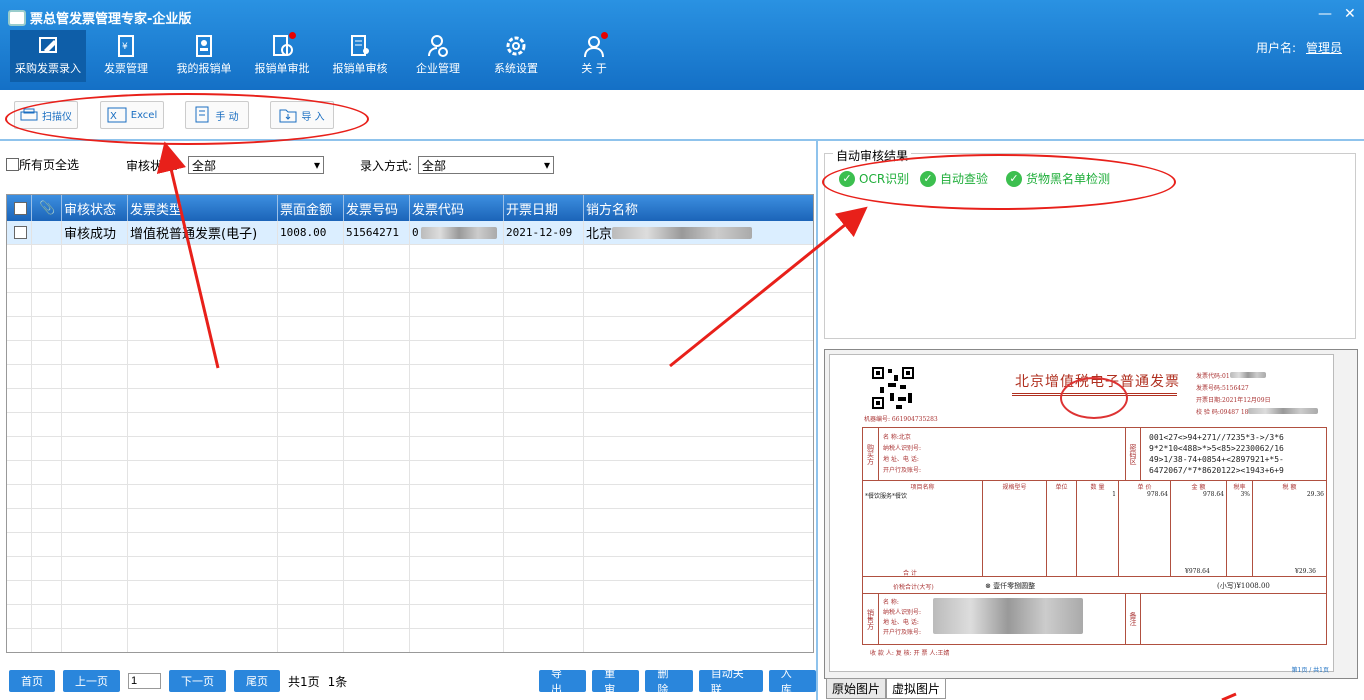 Image resolution: width=1364 pixels, height=700 pixels. I want to click on invoice-date-line: 开票日期:2021年12月09日, so click(1257, 401).